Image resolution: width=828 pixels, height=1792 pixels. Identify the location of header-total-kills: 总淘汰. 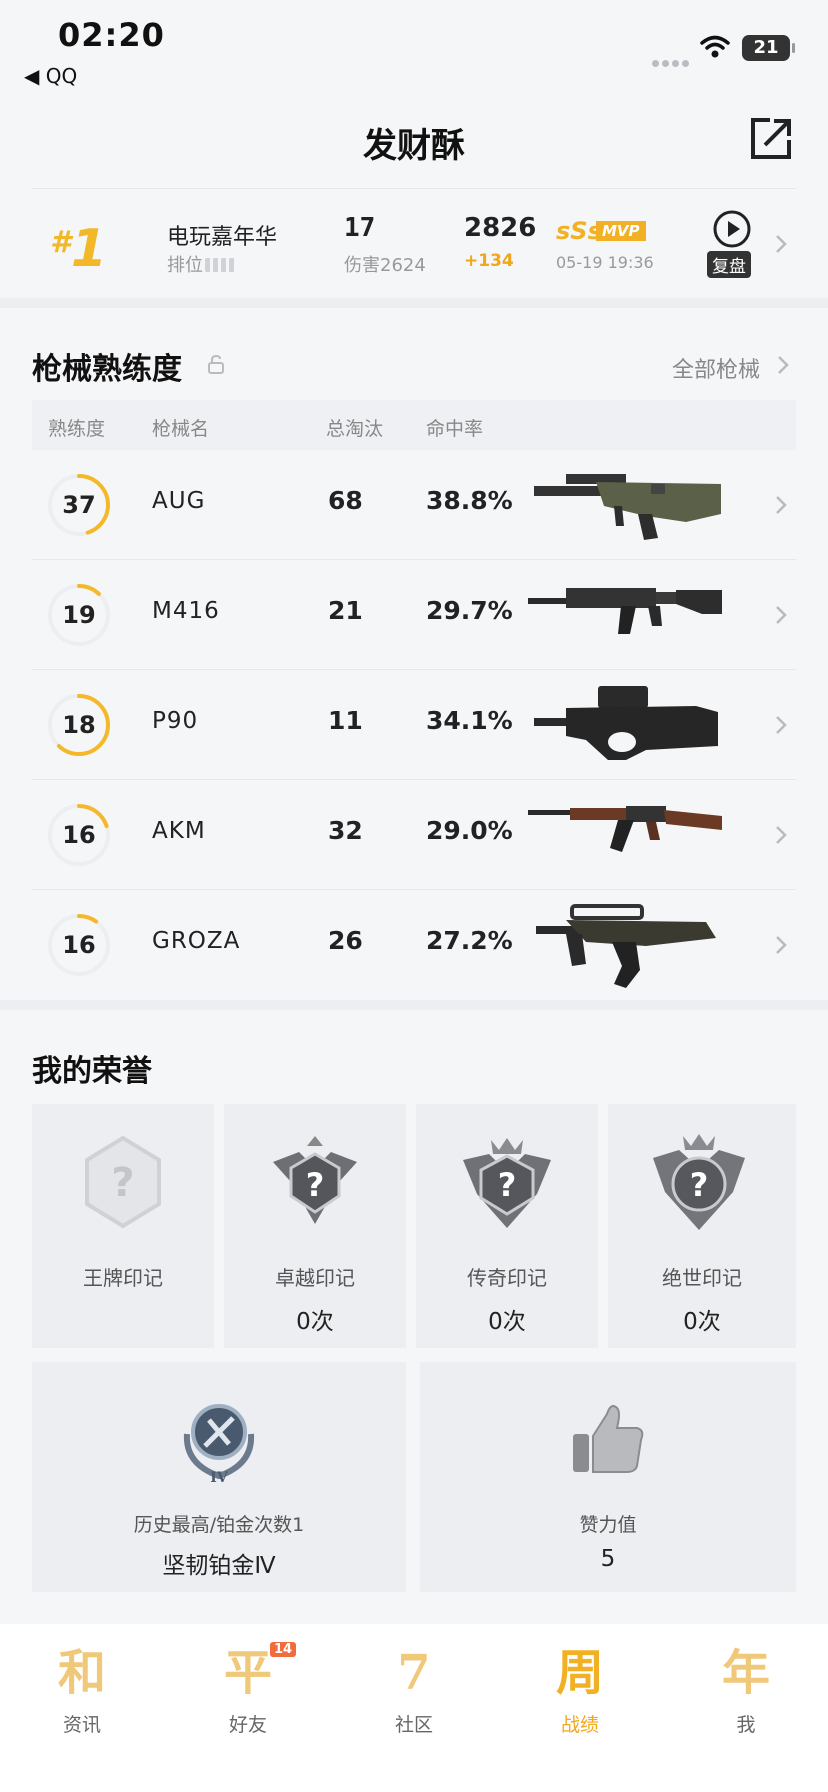
(355, 429).